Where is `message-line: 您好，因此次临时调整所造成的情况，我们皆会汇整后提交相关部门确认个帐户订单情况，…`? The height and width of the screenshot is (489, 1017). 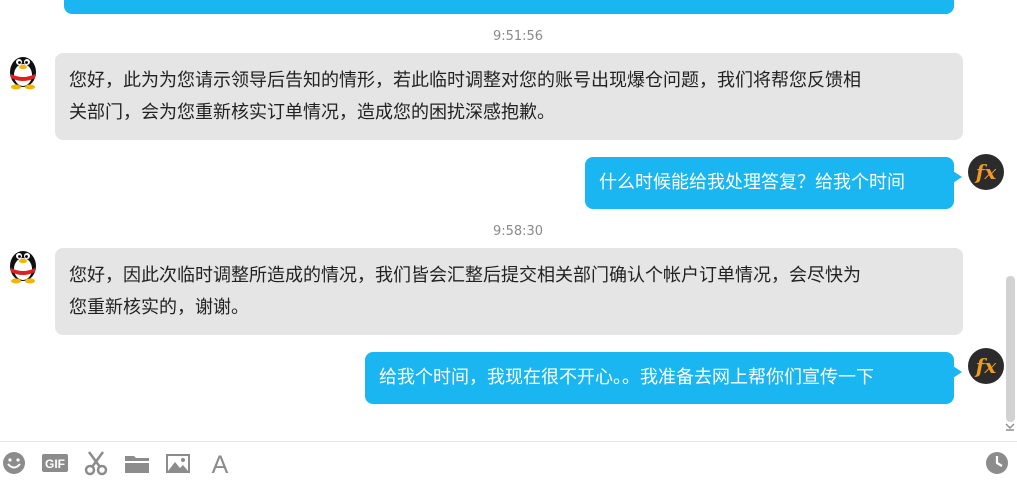
message-line: 您好，因此次临时调整所造成的情况，我们皆会汇整后提交相关部门确认个帐户订单情况，… is located at coordinates (465, 275).